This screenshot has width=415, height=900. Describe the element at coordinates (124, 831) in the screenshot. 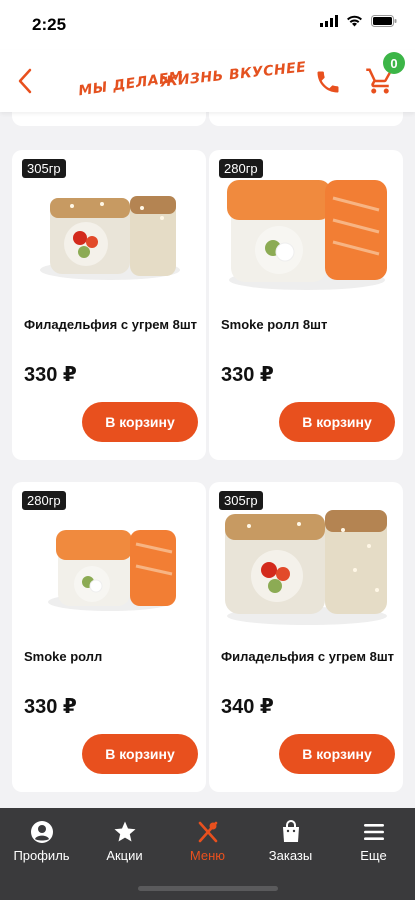

I see `star-icon` at that location.